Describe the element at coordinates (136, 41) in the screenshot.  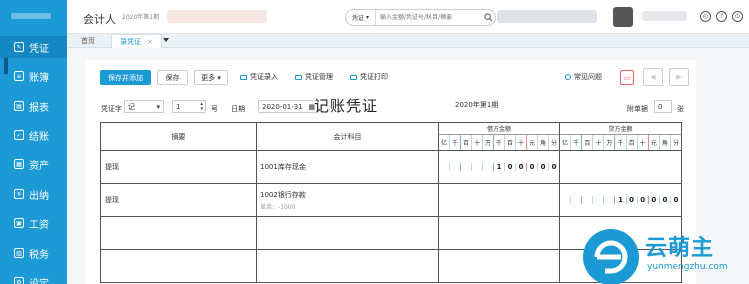
I see `tab-voucher-entry: 录凭证 ×` at that location.